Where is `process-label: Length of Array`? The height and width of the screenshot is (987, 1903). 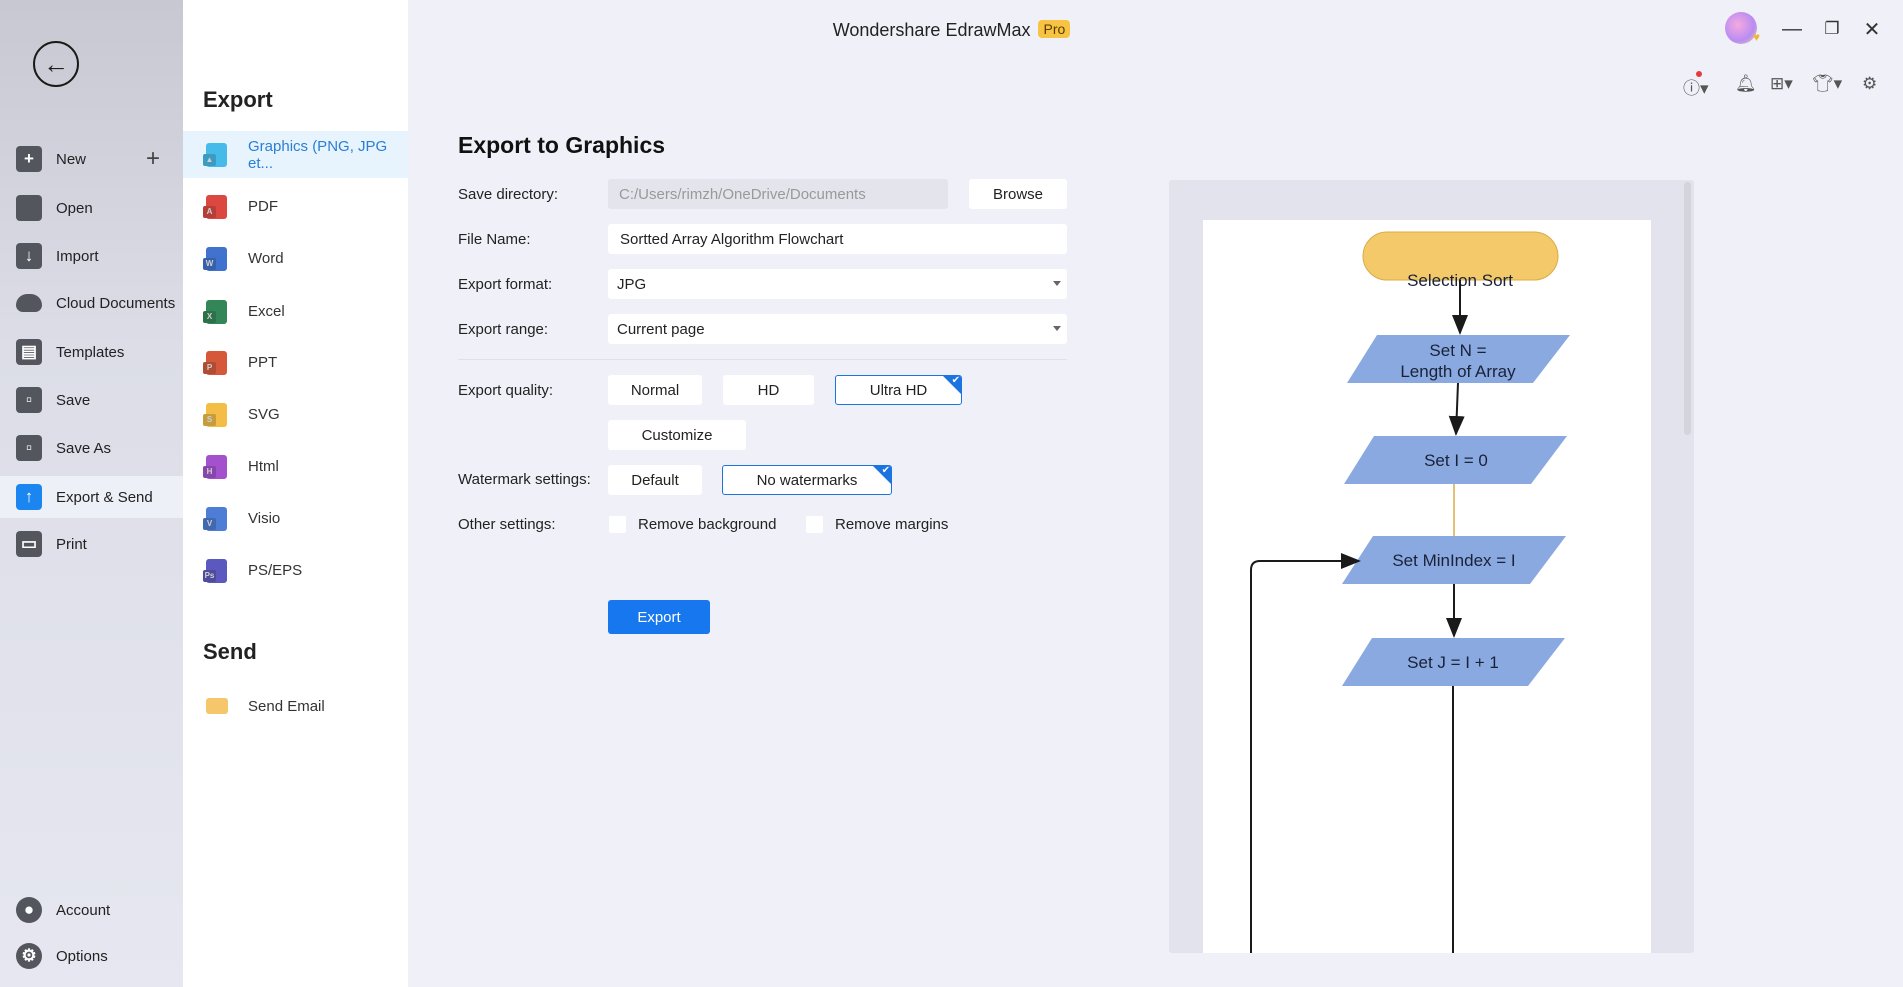
process-label: Length of Array is located at coordinates (1458, 371).